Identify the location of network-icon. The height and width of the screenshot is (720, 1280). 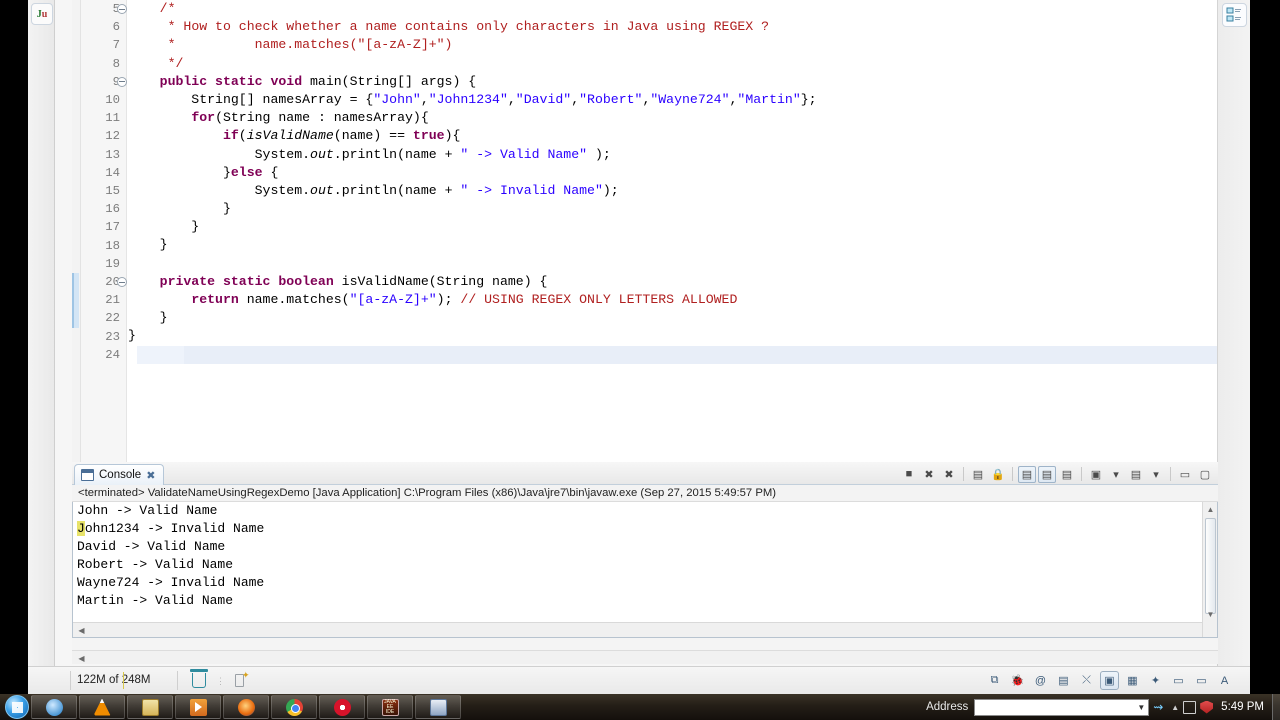
(1190, 707).